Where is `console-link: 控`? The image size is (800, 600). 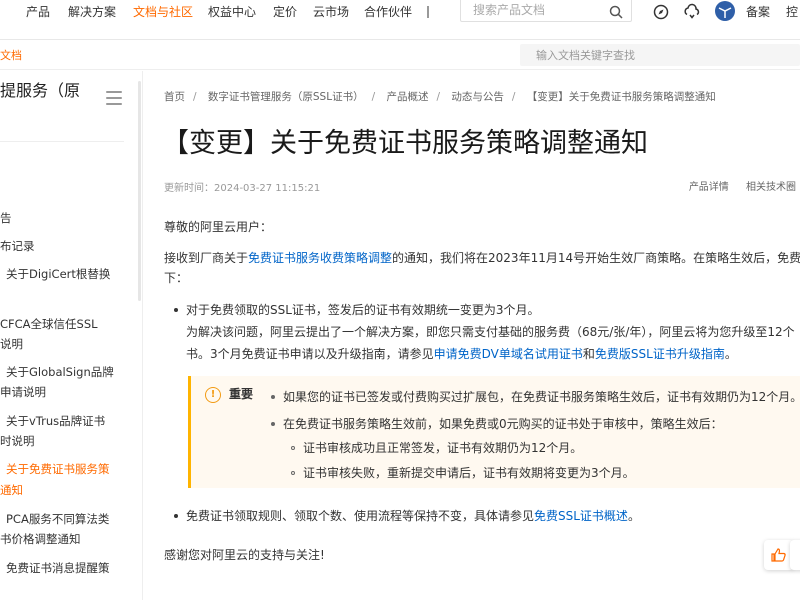
console-link: 控 is located at coordinates (792, 12).